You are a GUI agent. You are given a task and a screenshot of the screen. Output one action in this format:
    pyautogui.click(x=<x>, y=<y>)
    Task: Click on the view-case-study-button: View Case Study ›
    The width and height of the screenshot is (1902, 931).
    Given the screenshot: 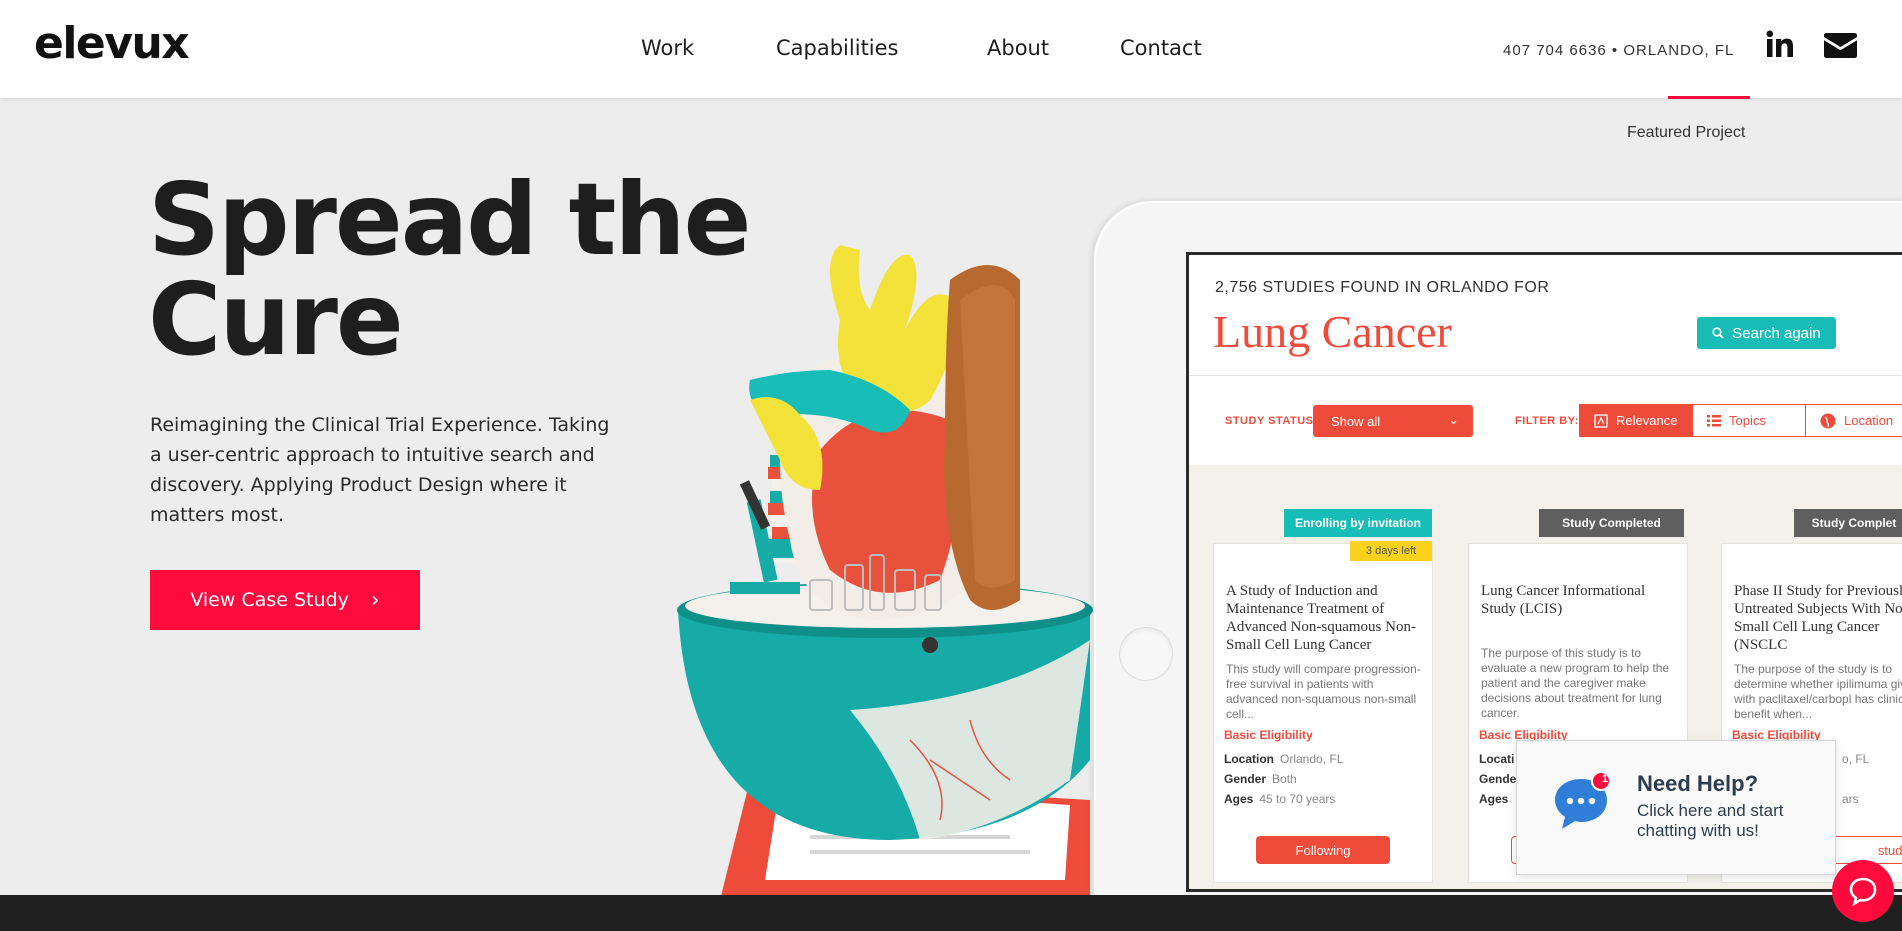 What is the action you would take?
    pyautogui.click(x=285, y=600)
    